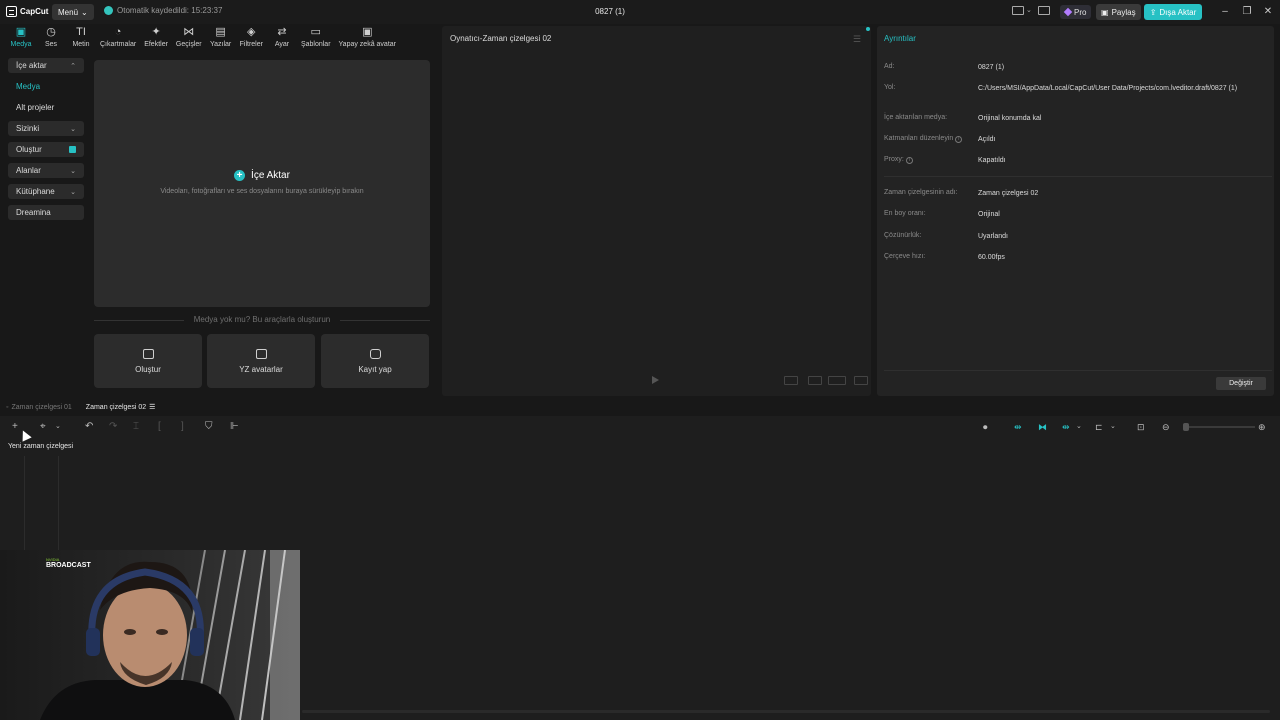  I want to click on trim-left-icon: [, so click(159, 427).